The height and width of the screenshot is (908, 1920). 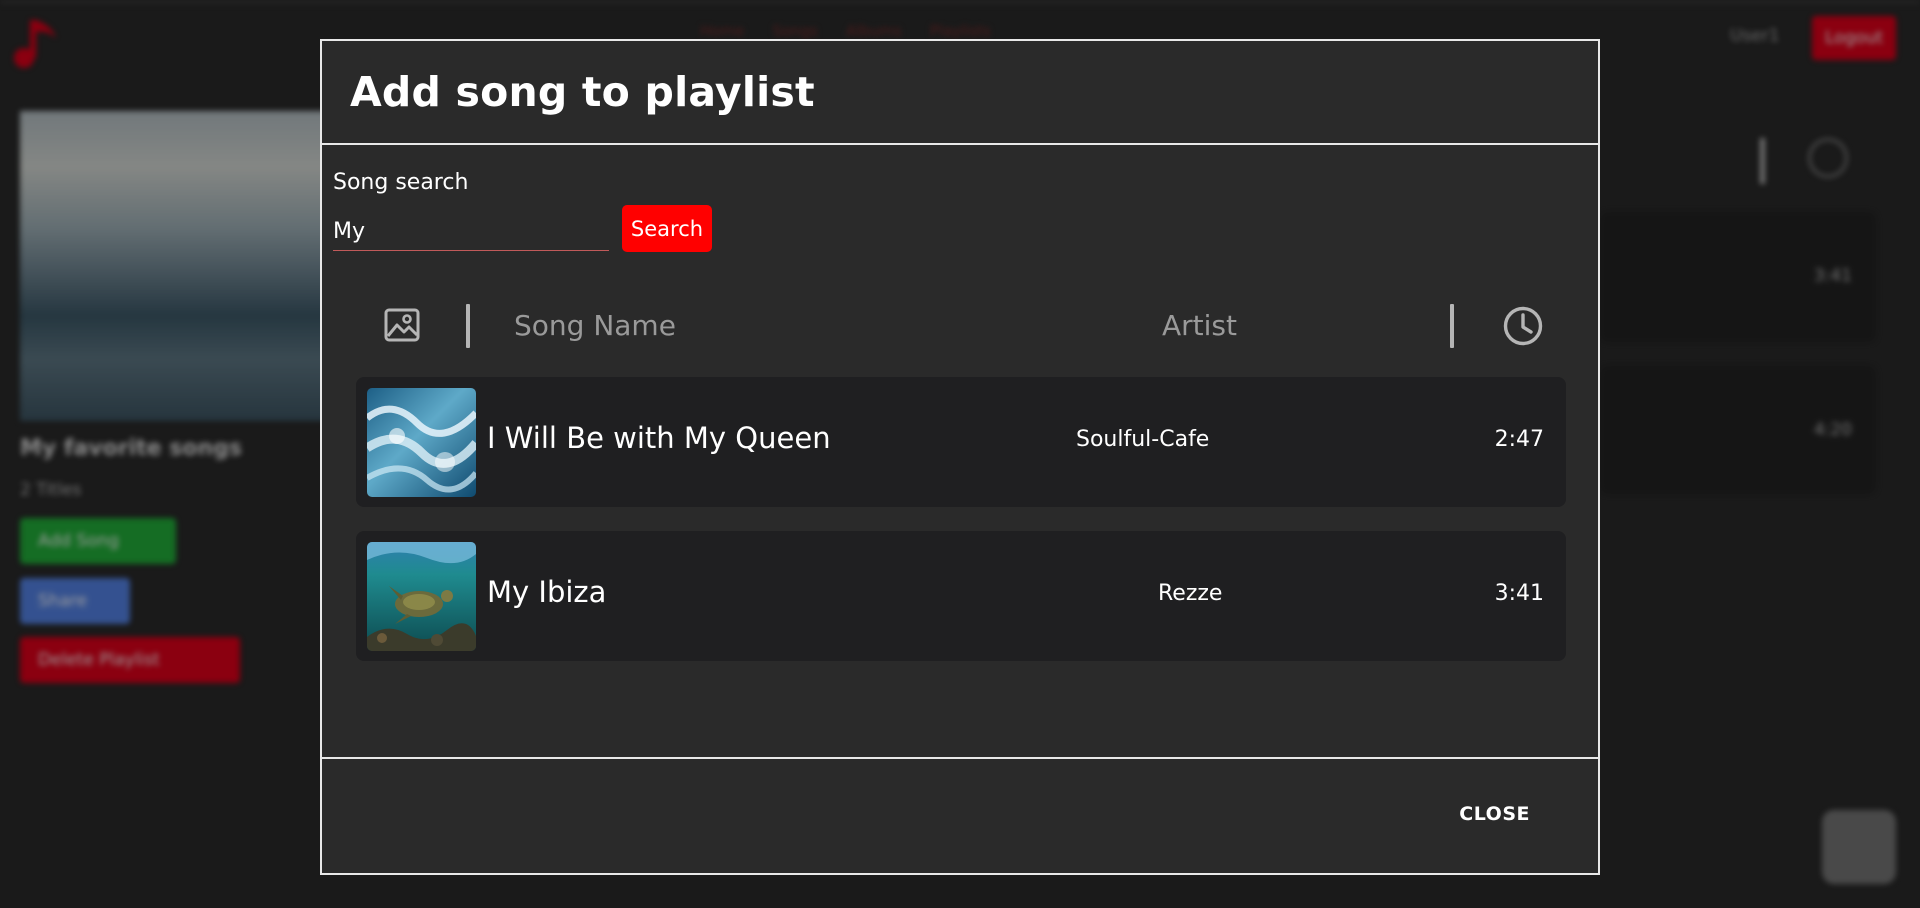 What do you see at coordinates (402, 325) in the screenshot?
I see `image-icon` at bounding box center [402, 325].